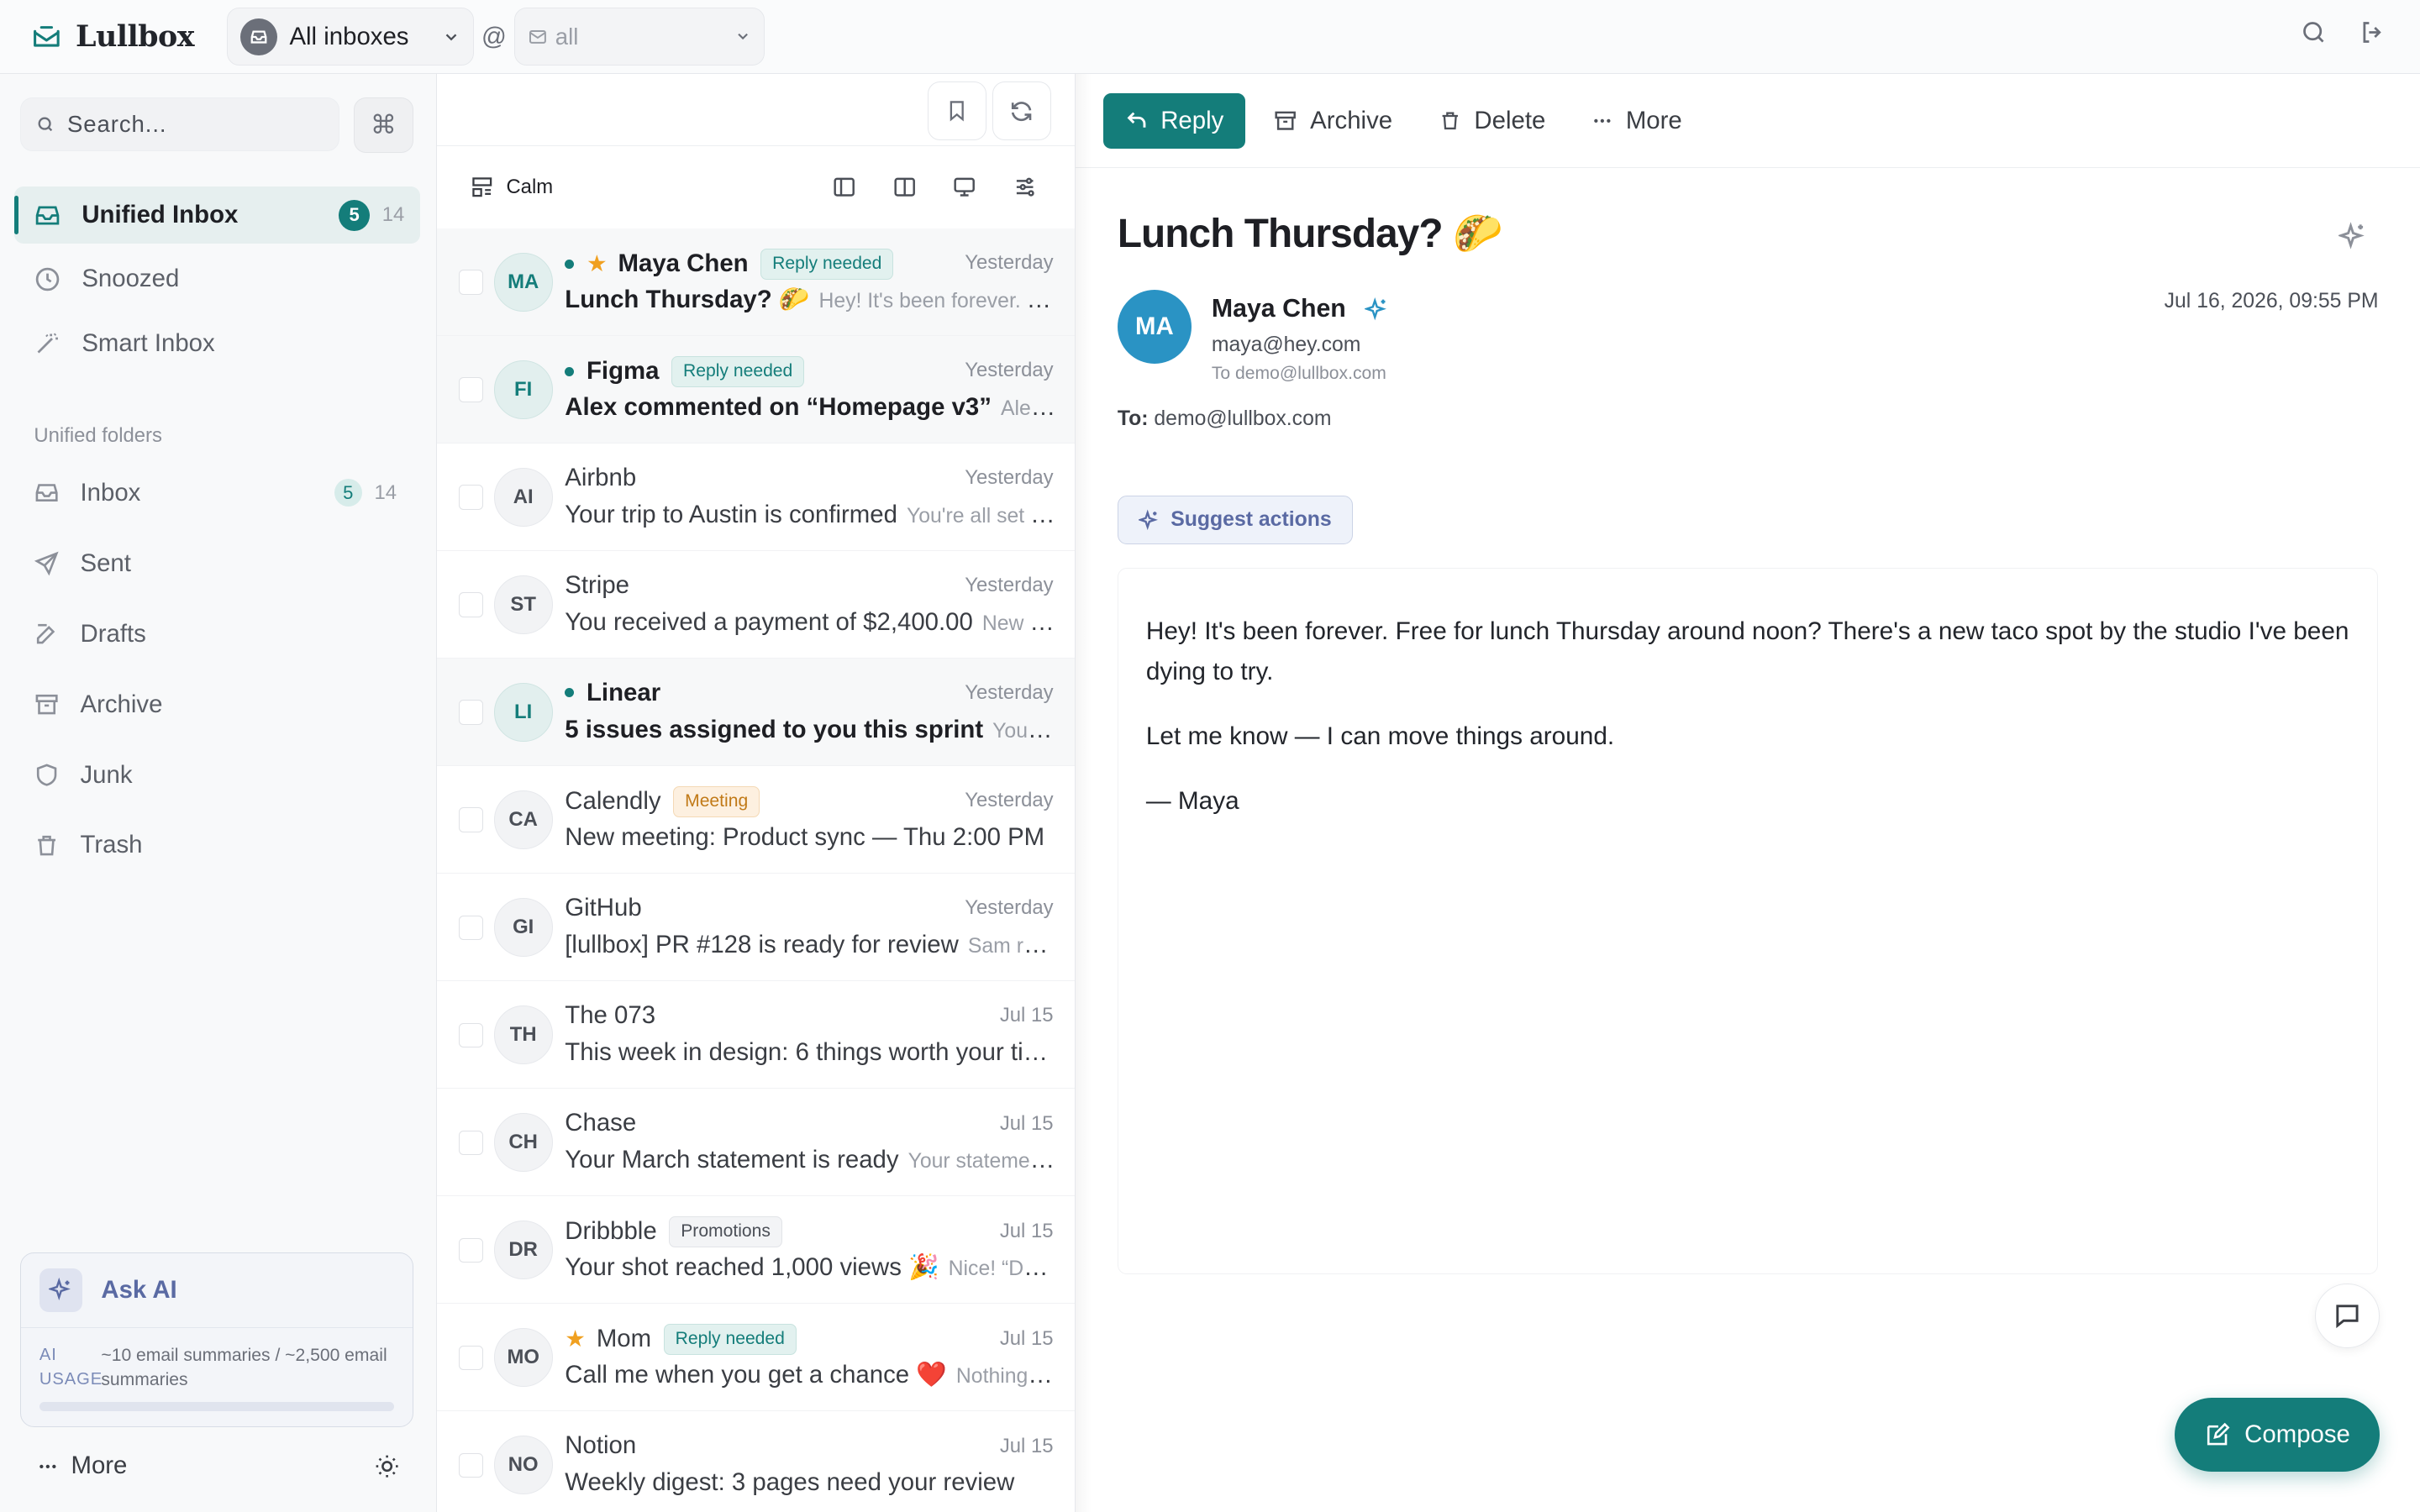 The height and width of the screenshot is (1512, 2420). I want to click on message-sender: Mom, so click(624, 1339).